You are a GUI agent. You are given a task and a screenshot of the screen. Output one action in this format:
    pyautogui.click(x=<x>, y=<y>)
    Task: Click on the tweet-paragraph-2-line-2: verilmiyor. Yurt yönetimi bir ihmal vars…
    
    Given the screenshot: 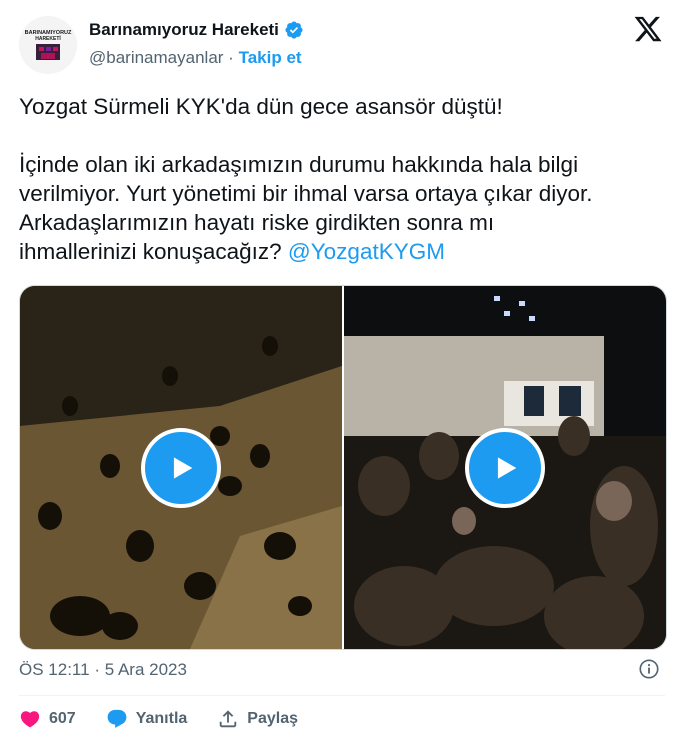 What is the action you would take?
    pyautogui.click(x=306, y=193)
    